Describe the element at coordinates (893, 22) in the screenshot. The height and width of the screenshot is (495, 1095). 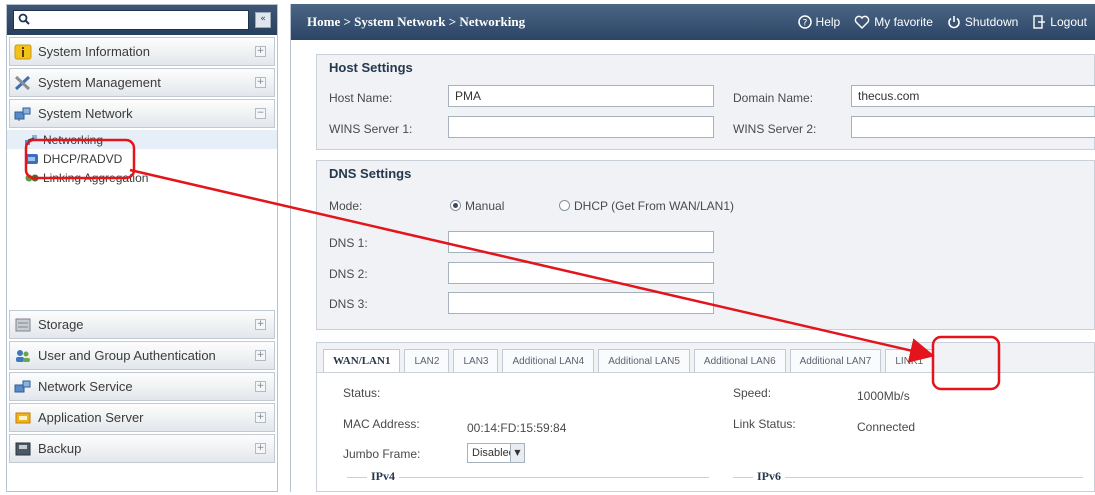
I see `favorite-link: My favorite` at that location.